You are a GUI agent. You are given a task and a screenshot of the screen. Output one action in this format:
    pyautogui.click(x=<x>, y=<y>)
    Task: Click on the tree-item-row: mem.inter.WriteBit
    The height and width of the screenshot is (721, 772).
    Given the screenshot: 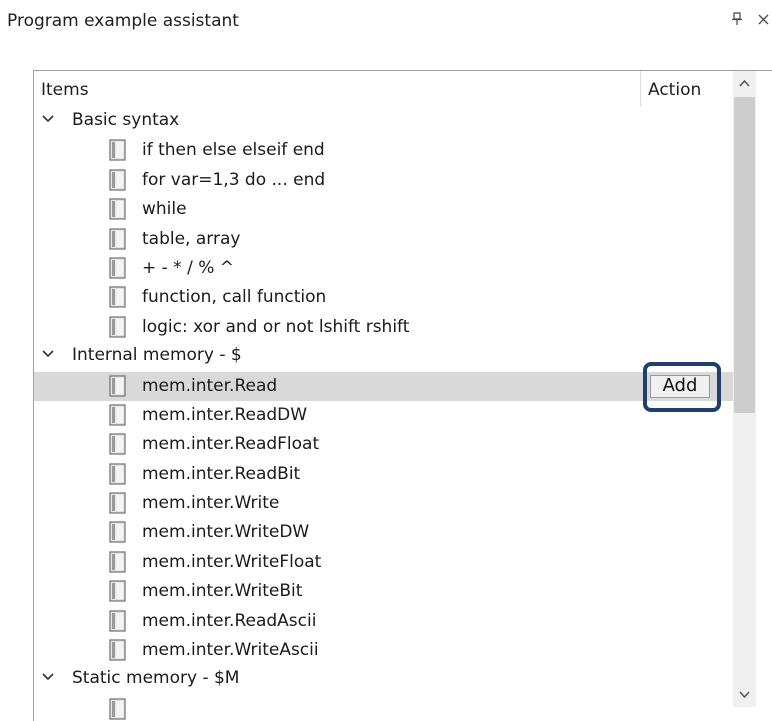 What is the action you would take?
    pyautogui.click(x=384, y=591)
    